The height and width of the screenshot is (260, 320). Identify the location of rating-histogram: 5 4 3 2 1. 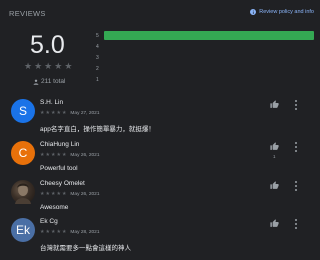
(205, 57).